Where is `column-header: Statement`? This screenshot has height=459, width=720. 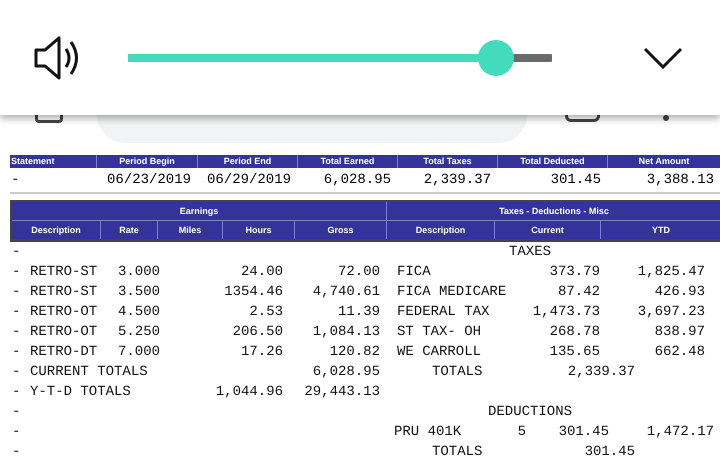
column-header: Statement is located at coordinates (33, 161).